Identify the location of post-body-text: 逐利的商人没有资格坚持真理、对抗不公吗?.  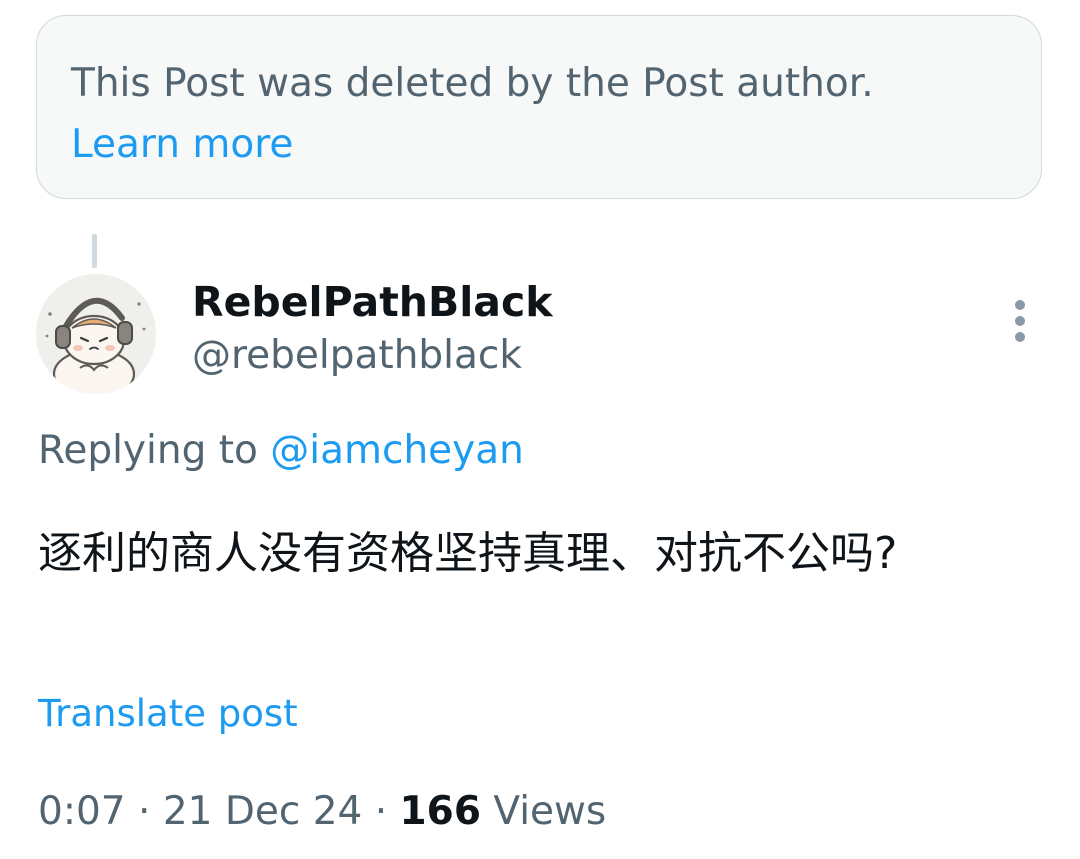
(468, 553).